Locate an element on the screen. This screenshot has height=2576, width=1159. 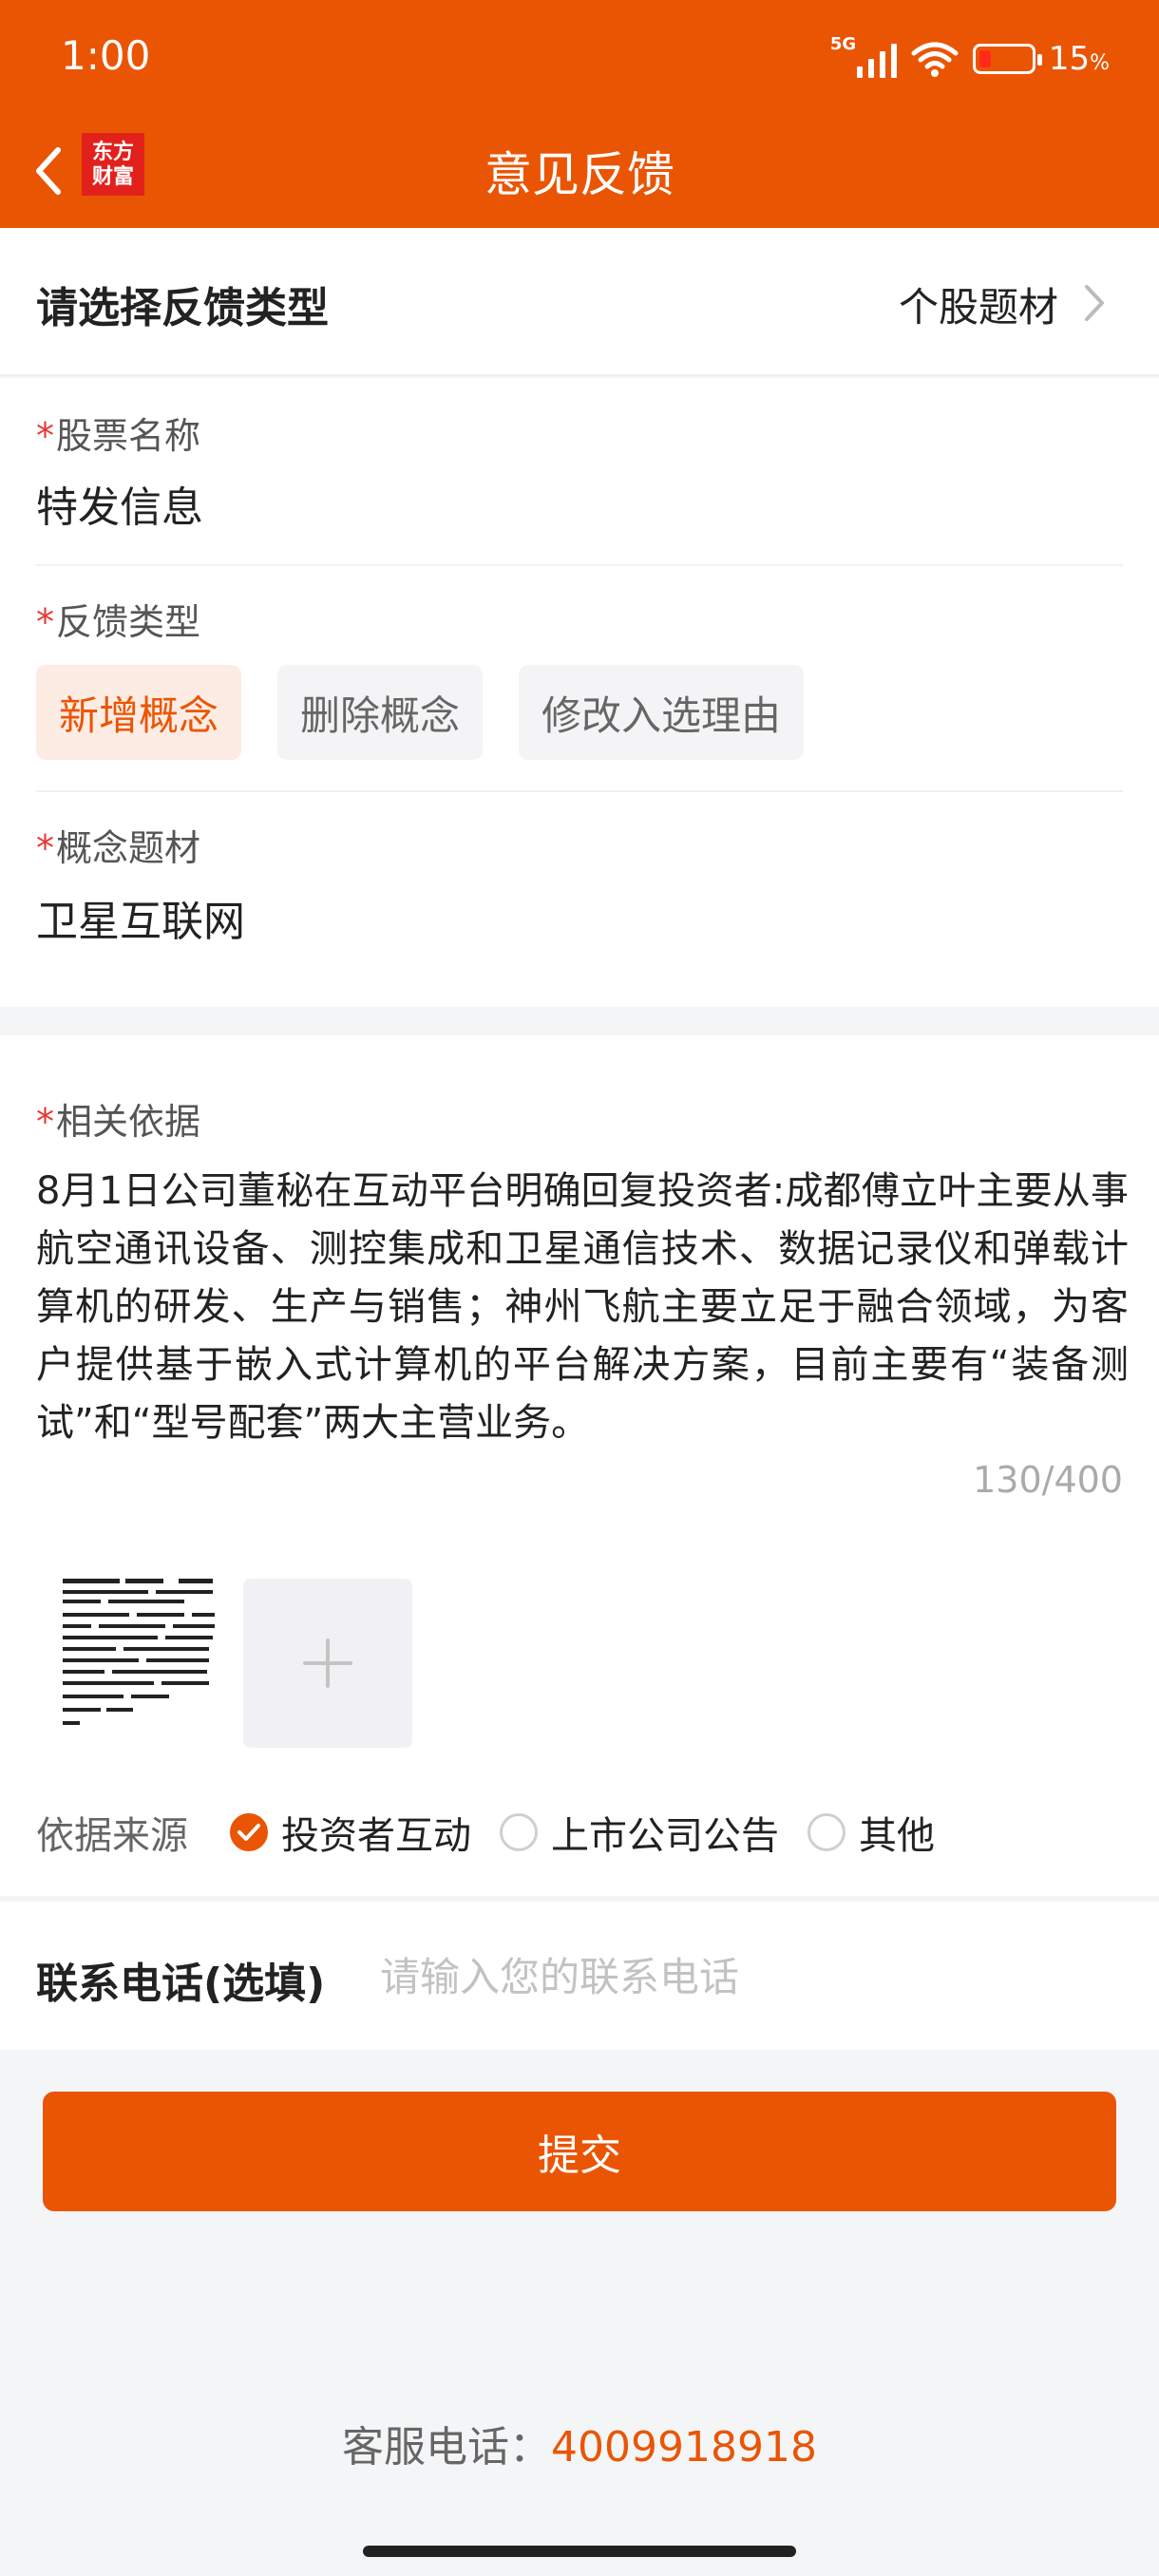
basis-label: *相关依据 is located at coordinates (118, 1122).